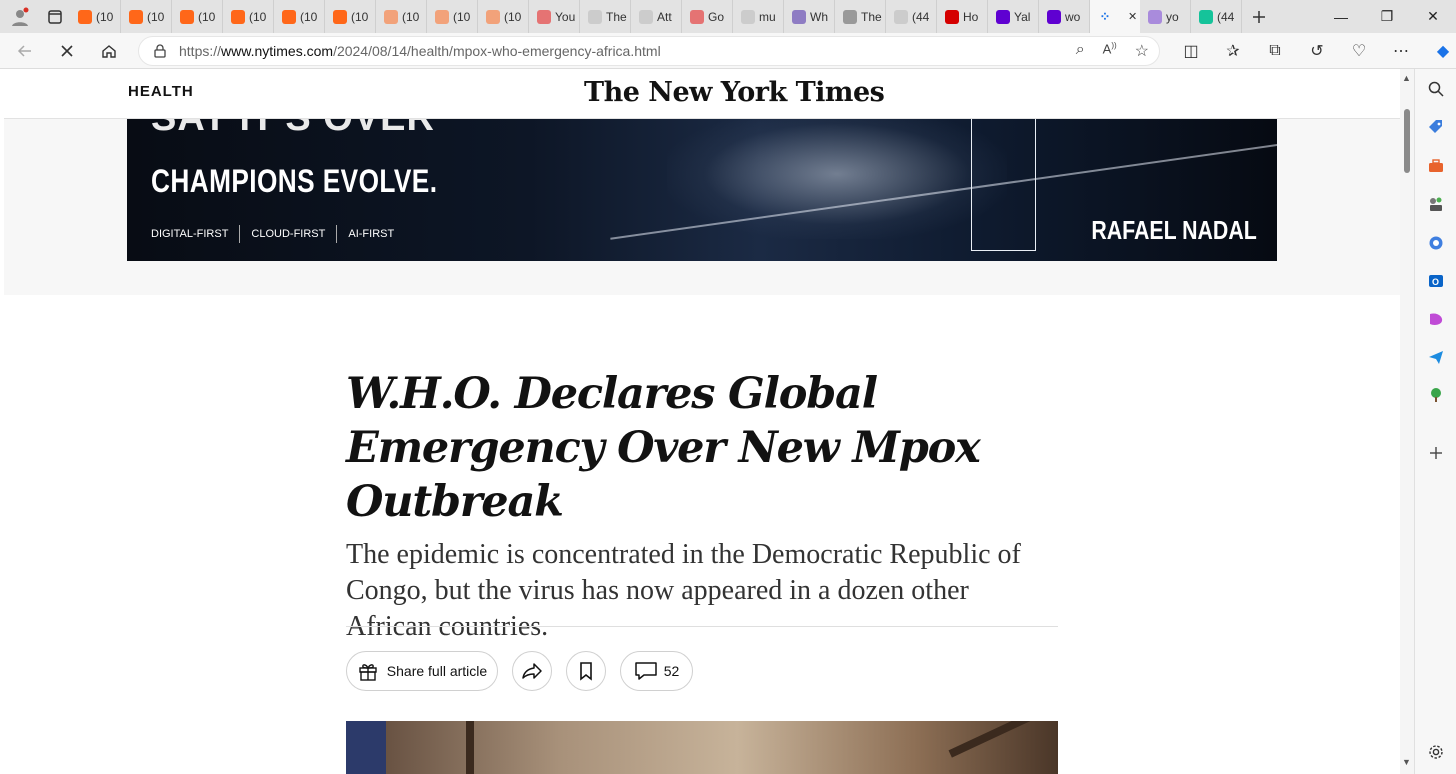 The image size is (1456, 774). I want to click on ad-tag: CLOUD-FIRST, so click(287, 234).